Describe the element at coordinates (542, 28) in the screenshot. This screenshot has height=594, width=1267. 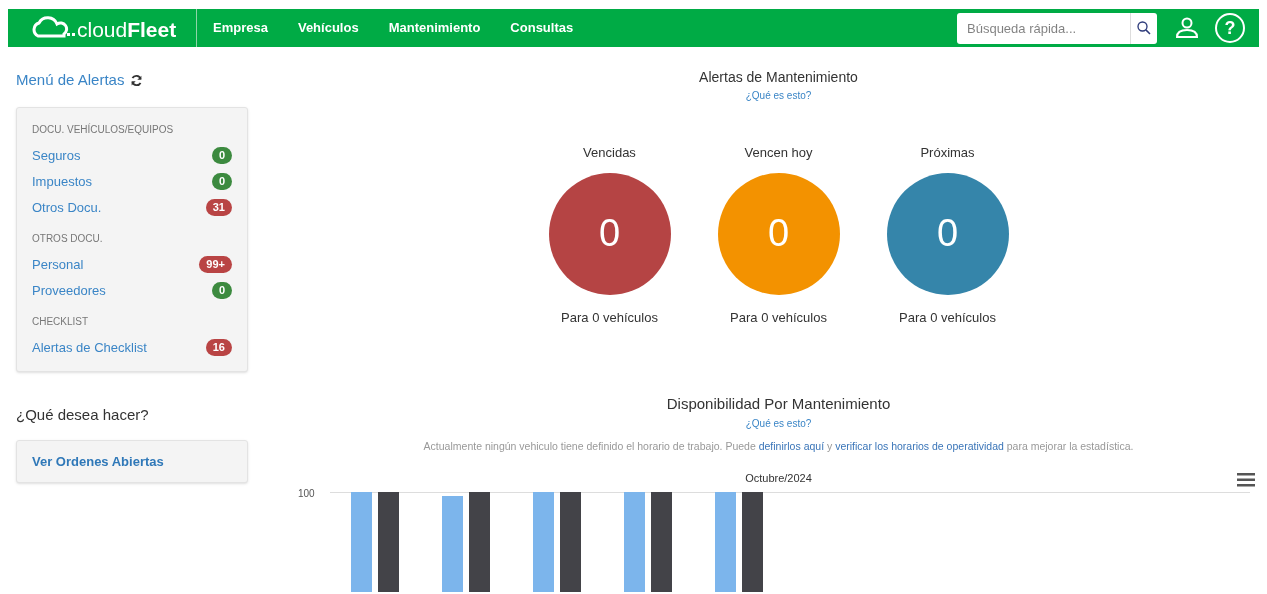
I see `nav-link: Consultas` at that location.